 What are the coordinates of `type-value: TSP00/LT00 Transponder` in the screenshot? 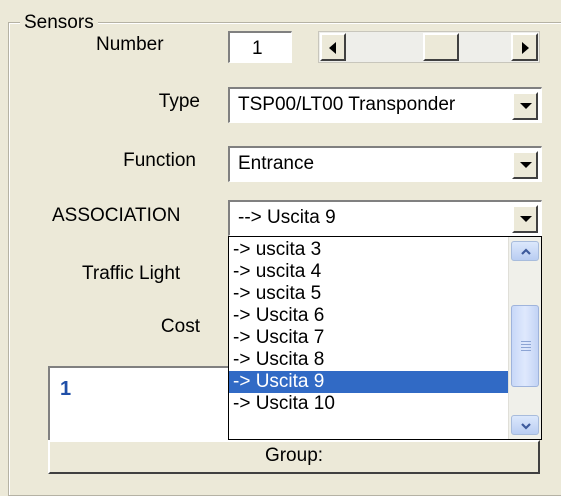 It's located at (347, 104).